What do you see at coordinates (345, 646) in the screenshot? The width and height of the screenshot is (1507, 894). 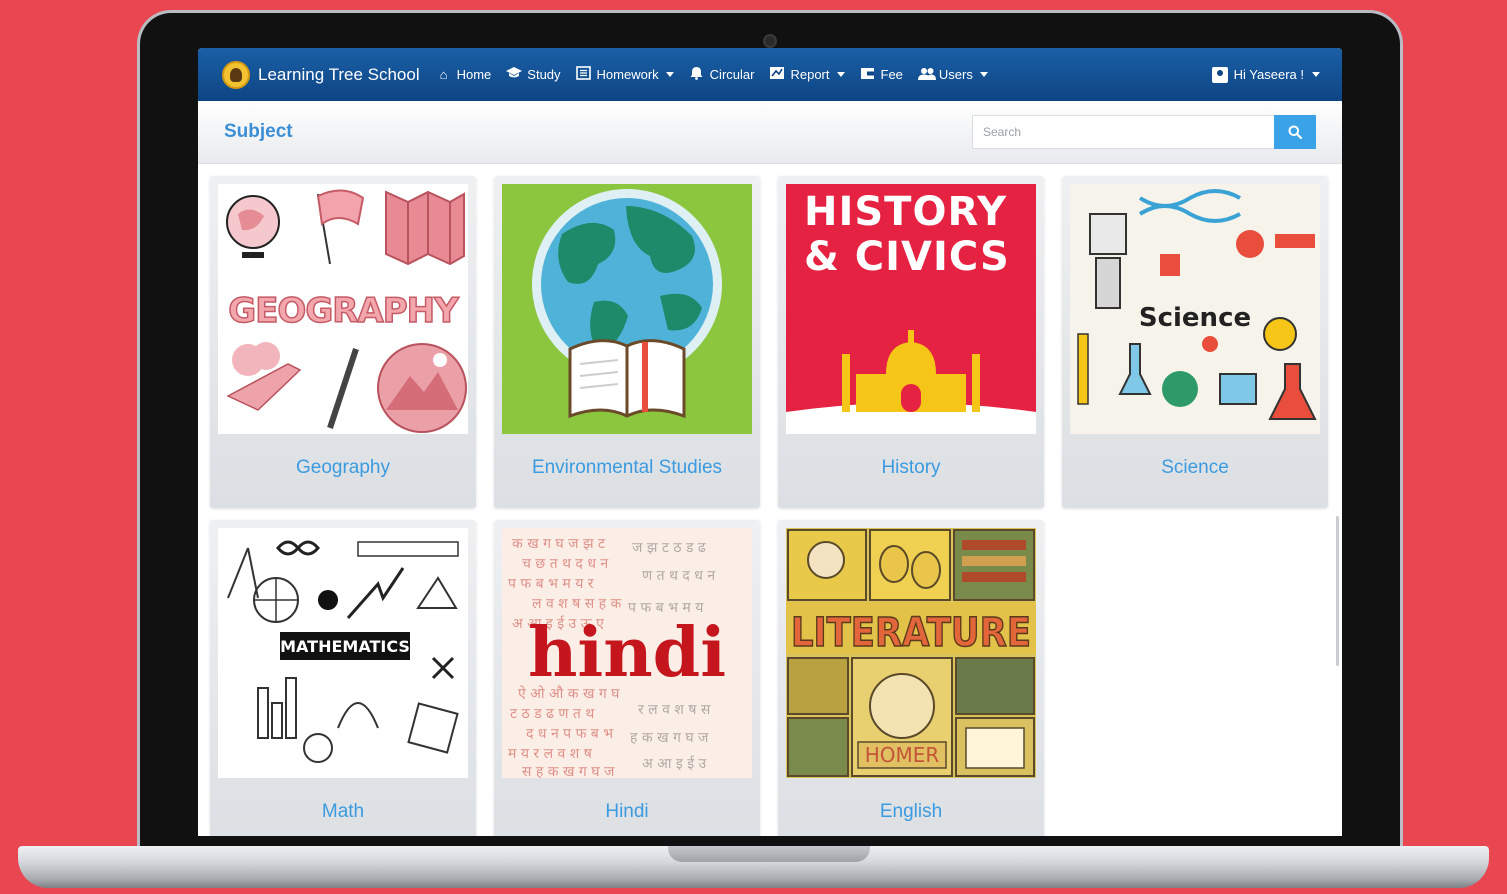 I see `math-image-text: MATHEMATICS` at bounding box center [345, 646].